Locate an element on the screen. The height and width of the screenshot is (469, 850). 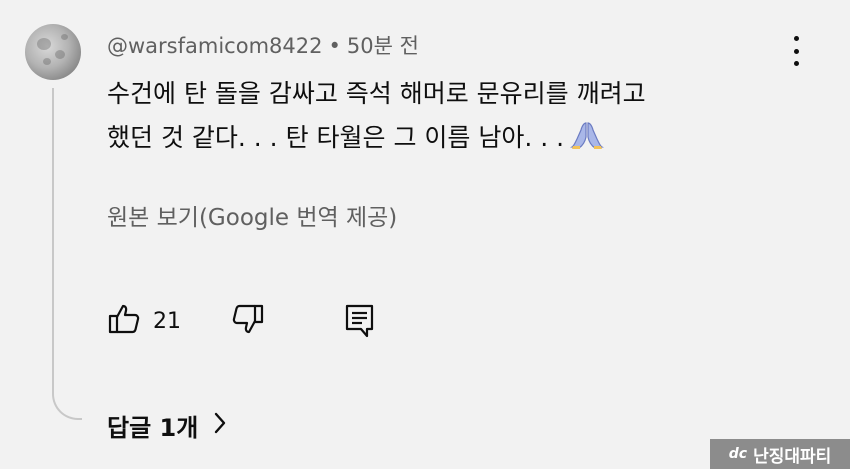
comment-timestamp: 50분 전 is located at coordinates (383, 46).